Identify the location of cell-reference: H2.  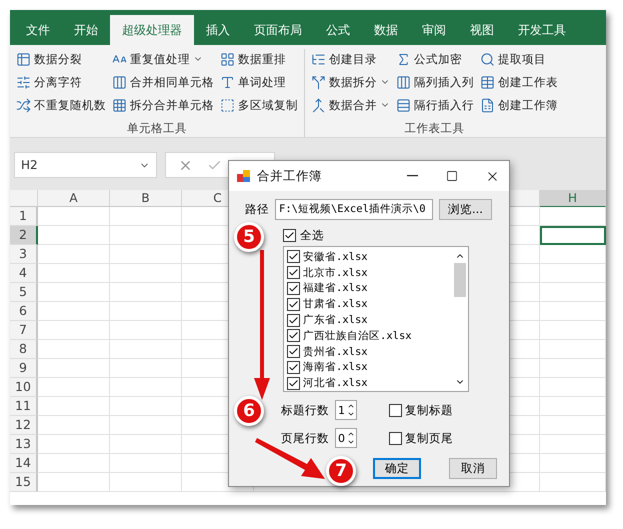
(29, 165).